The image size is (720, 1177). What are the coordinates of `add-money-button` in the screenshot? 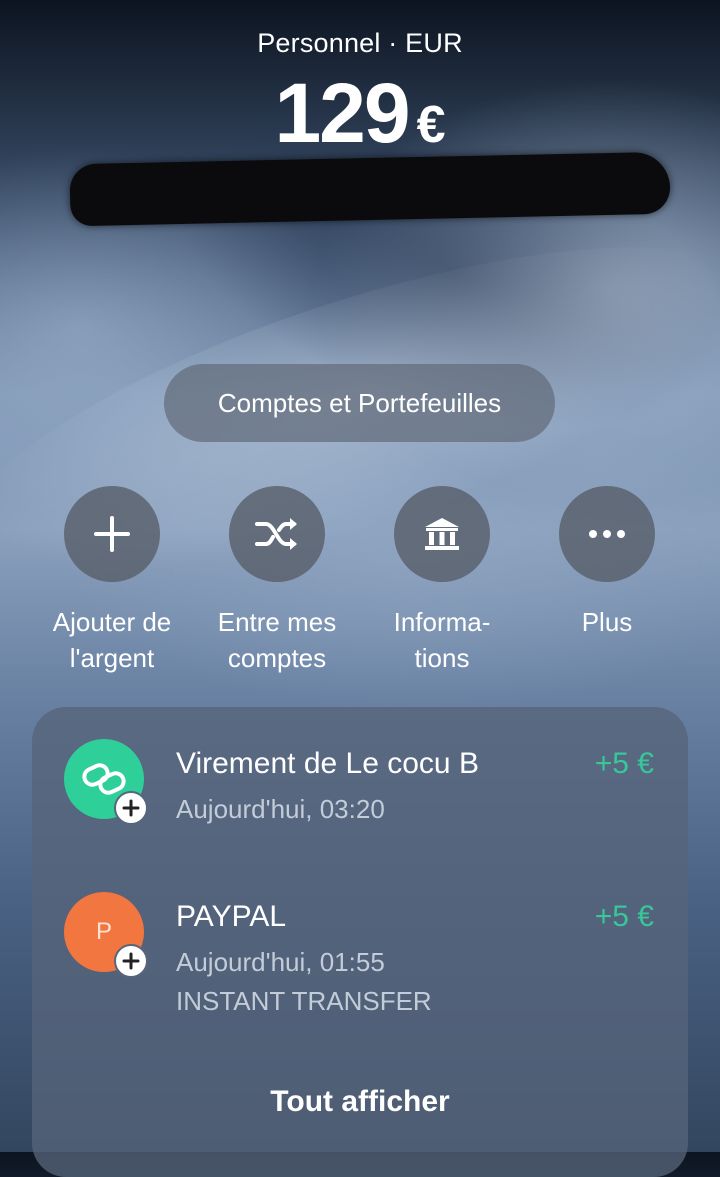 It's located at (112, 534).